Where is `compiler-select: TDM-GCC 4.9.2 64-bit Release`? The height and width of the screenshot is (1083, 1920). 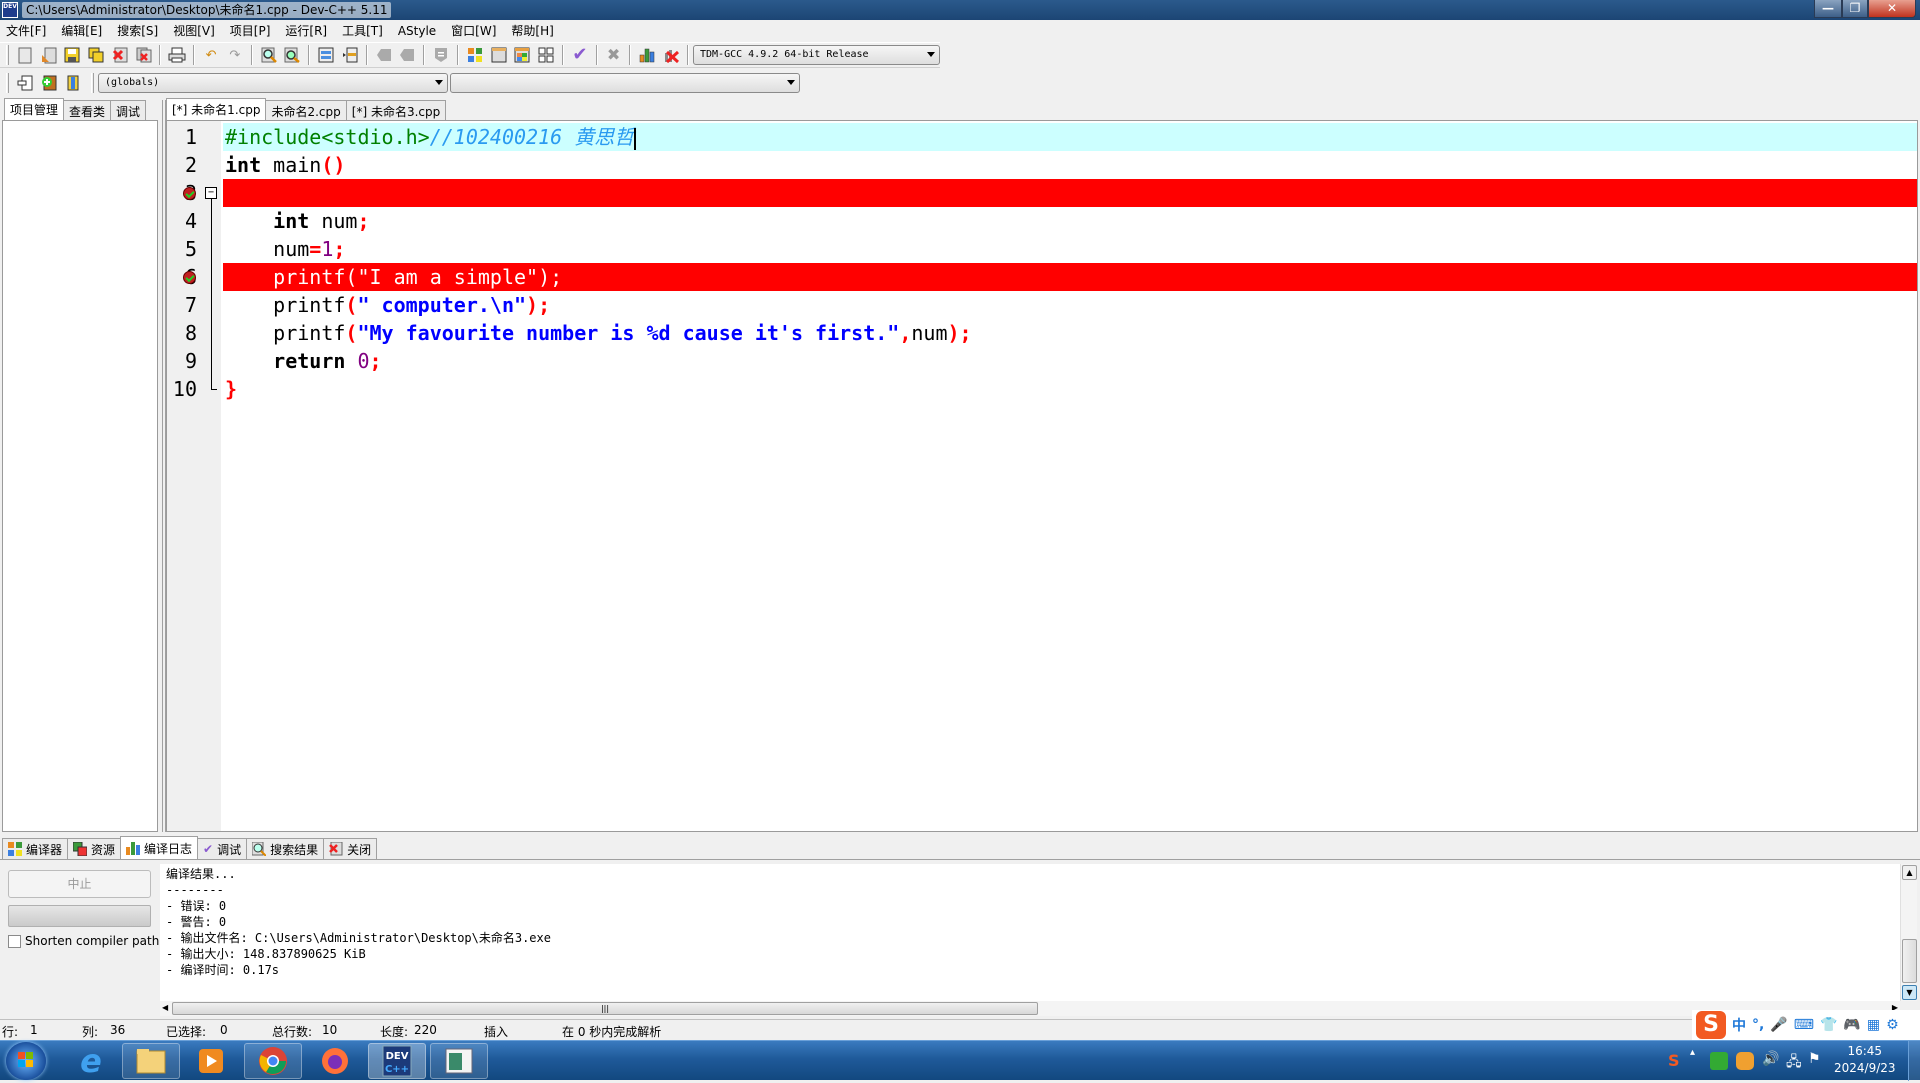 compiler-select: TDM-GCC 4.9.2 64-bit Release is located at coordinates (816, 55).